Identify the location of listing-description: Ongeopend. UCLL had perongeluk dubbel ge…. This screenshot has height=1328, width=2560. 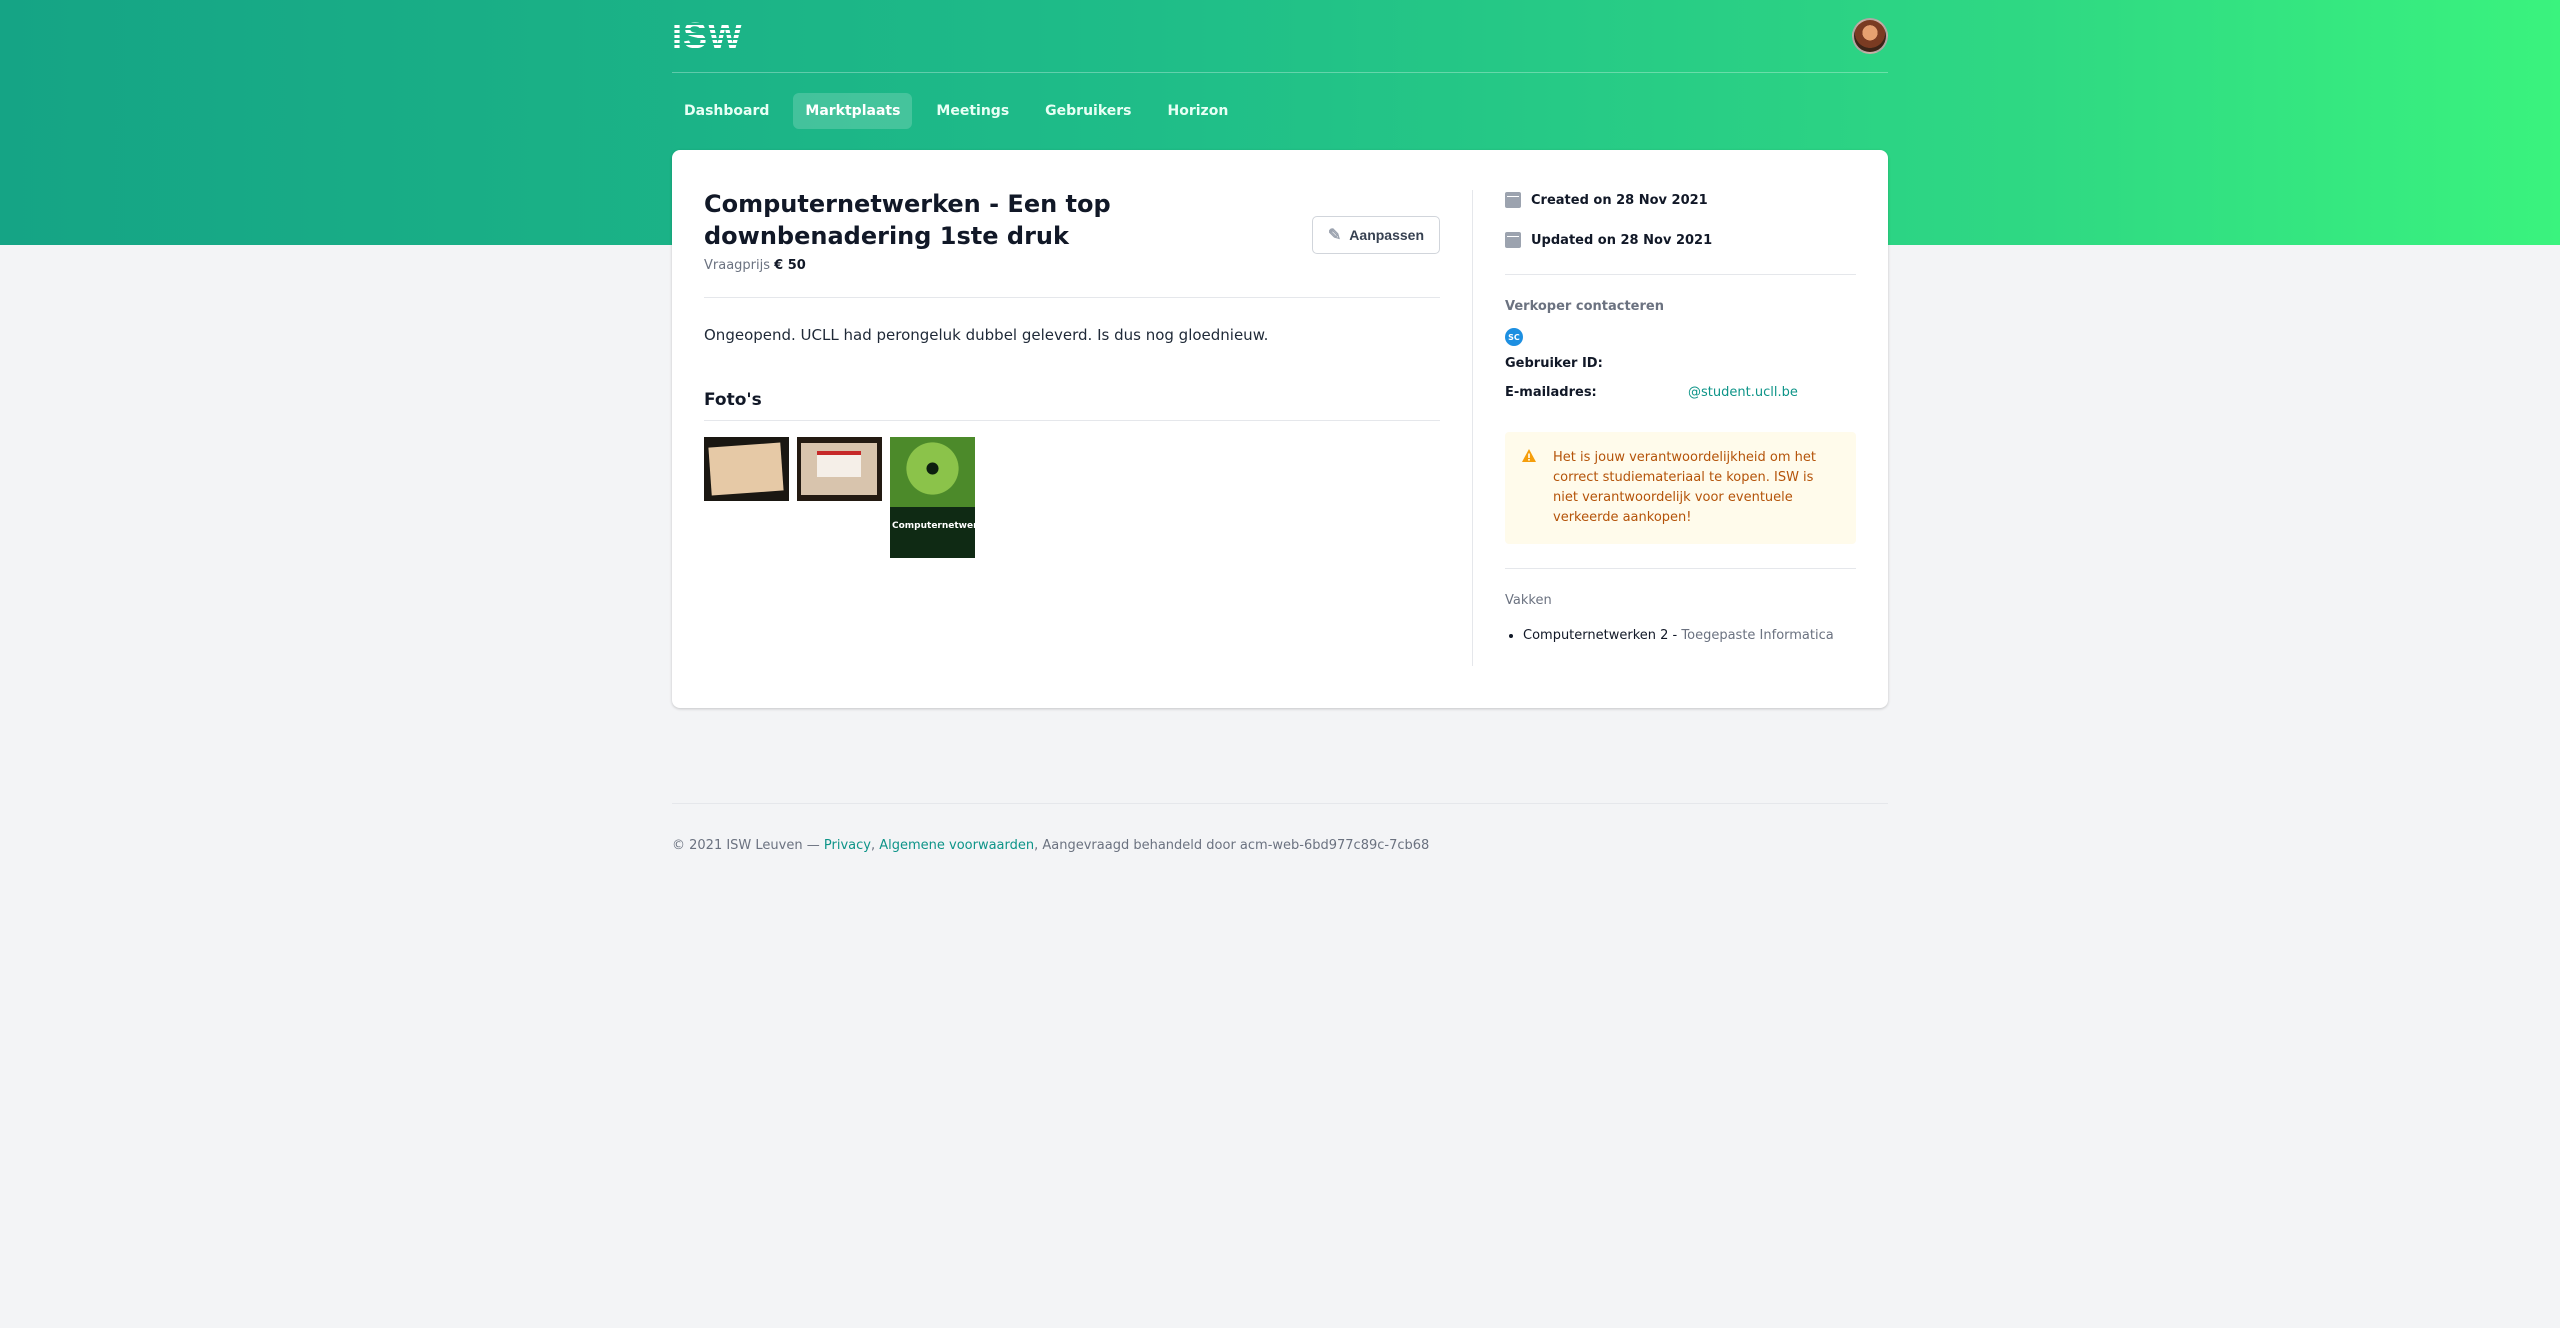
(986, 335).